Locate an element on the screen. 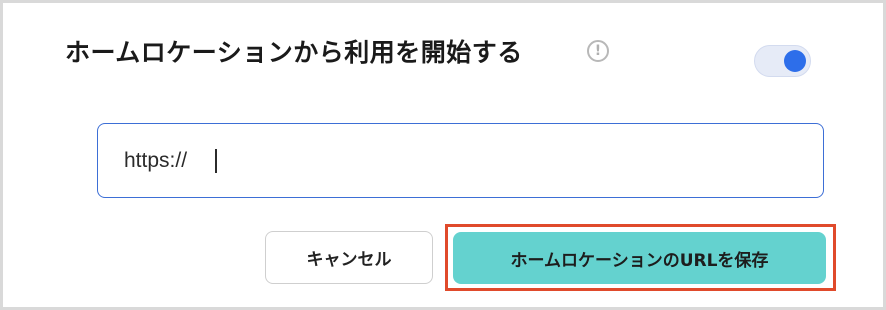 Image resolution: width=886 pixels, height=310 pixels. home-location-toggle is located at coordinates (782, 61).